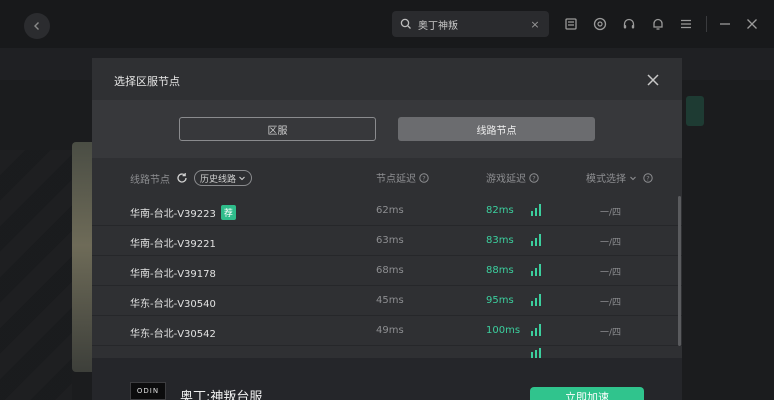 This screenshot has height=400, width=774. I want to click on recommended-badge: 荐, so click(228, 212).